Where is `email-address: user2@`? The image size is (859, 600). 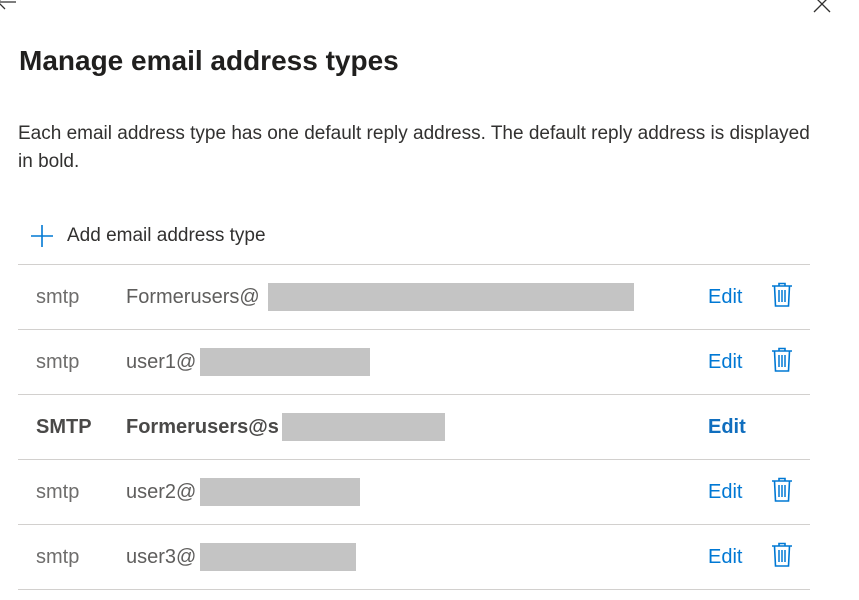 email-address: user2@ is located at coordinates (161, 492).